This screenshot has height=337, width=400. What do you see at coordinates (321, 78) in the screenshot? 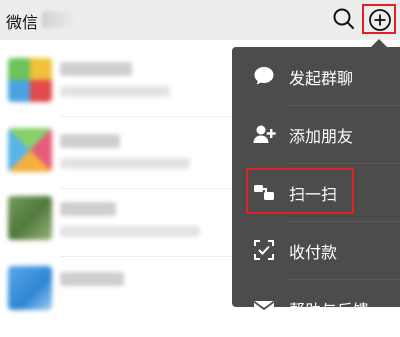
I see `menu-item-label: 发起群聊` at bounding box center [321, 78].